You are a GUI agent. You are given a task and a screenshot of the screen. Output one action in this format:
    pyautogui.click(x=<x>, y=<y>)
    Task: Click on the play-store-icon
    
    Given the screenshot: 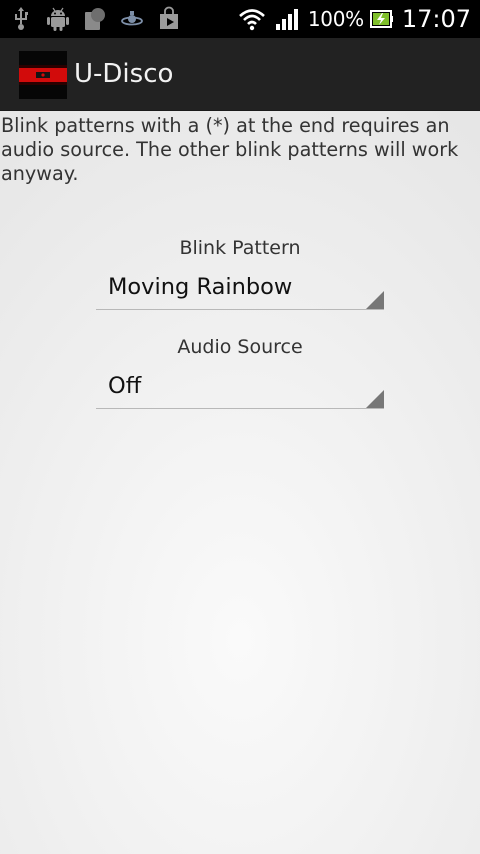 What is the action you would take?
    pyautogui.click(x=169, y=17)
    